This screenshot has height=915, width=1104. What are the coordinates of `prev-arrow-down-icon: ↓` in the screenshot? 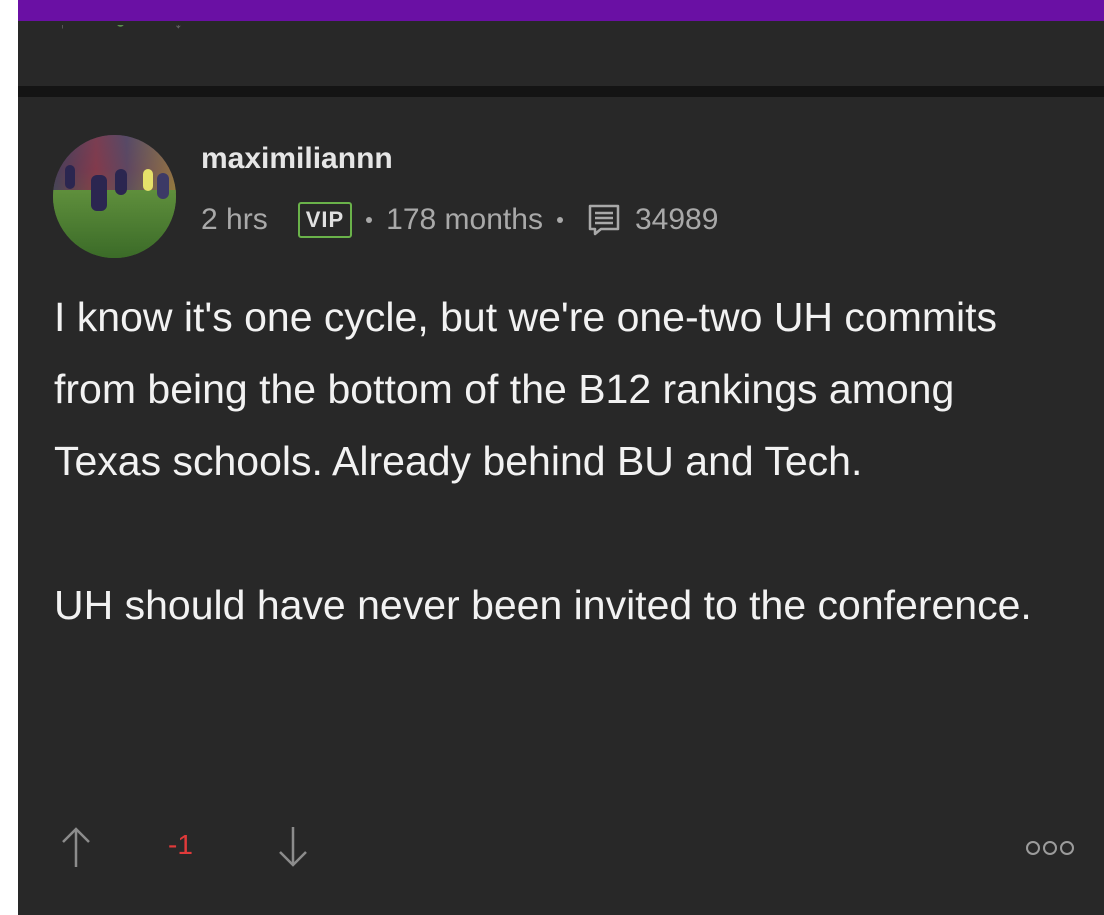 It's located at (178, 28).